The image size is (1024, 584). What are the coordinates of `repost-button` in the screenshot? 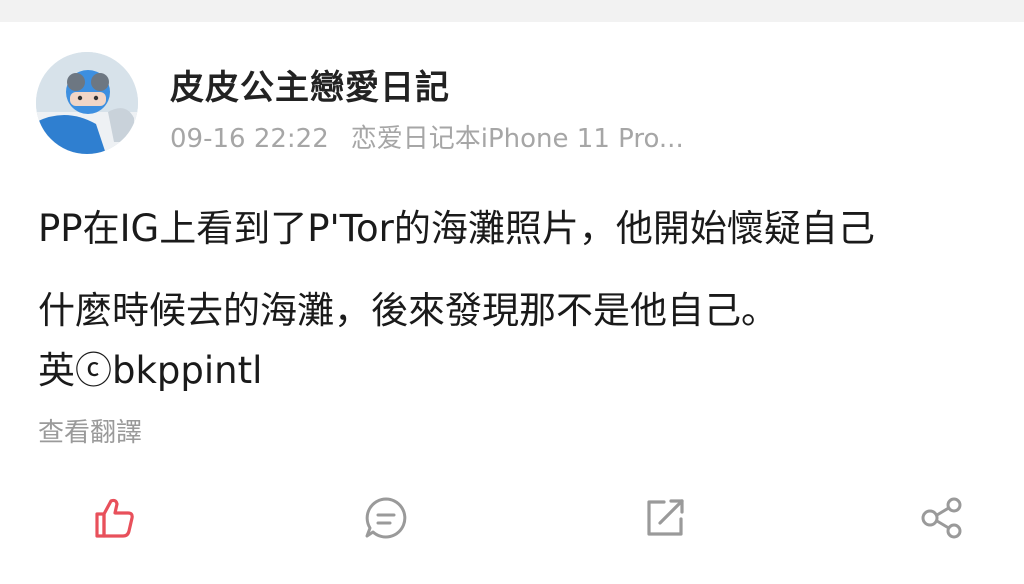 It's located at (665, 518).